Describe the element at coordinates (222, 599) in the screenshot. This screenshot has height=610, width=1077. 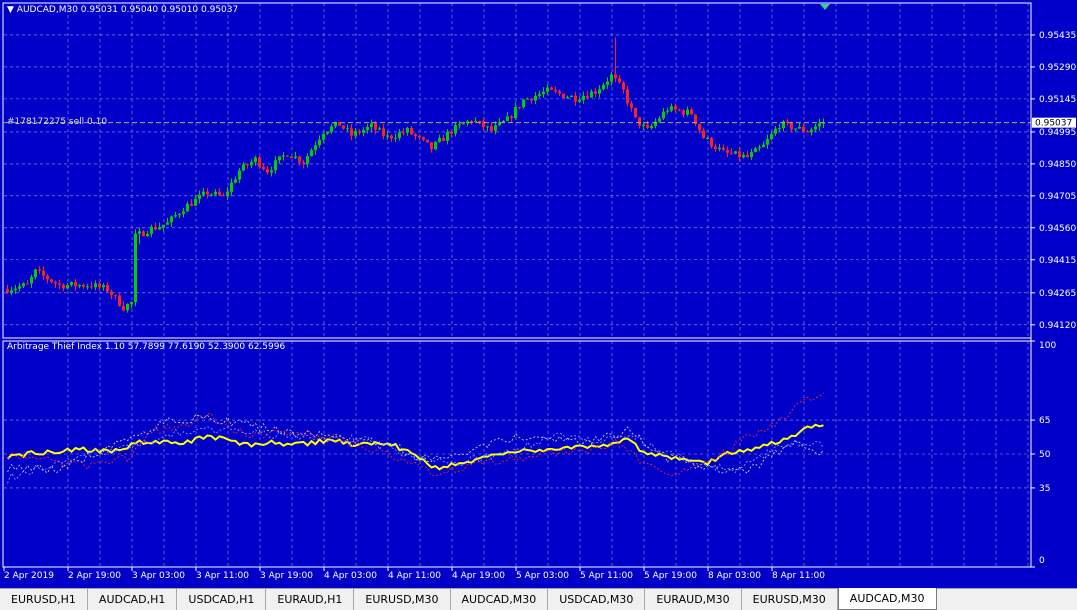
I see `chart-tab: USDCAD,H1` at that location.